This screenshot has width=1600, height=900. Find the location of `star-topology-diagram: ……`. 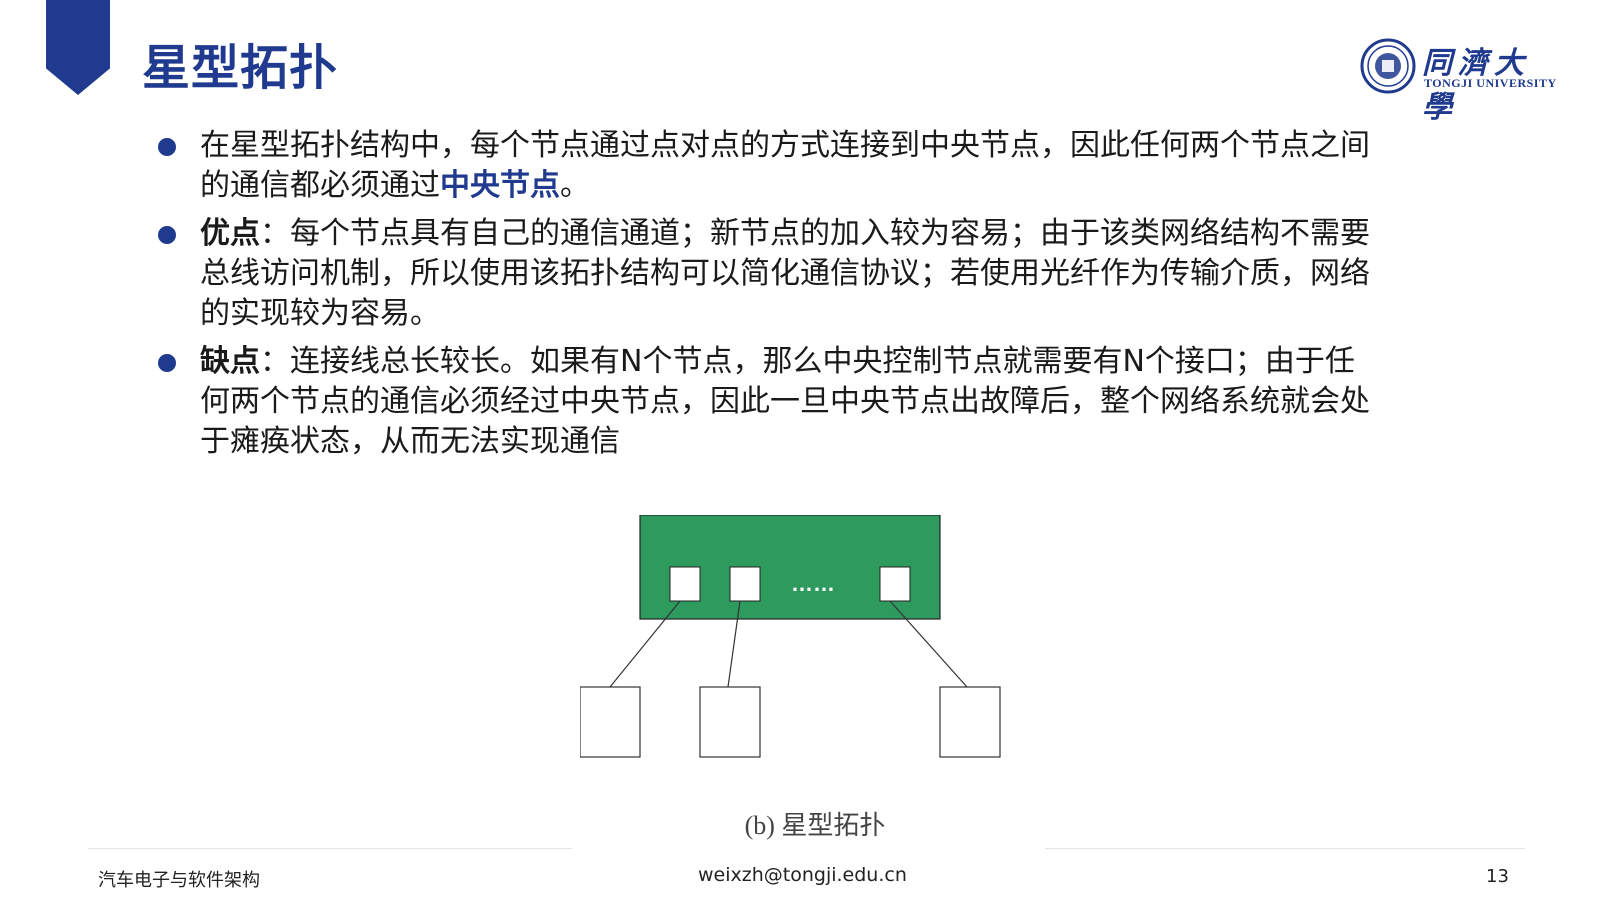

star-topology-diagram: …… is located at coordinates (790, 636).